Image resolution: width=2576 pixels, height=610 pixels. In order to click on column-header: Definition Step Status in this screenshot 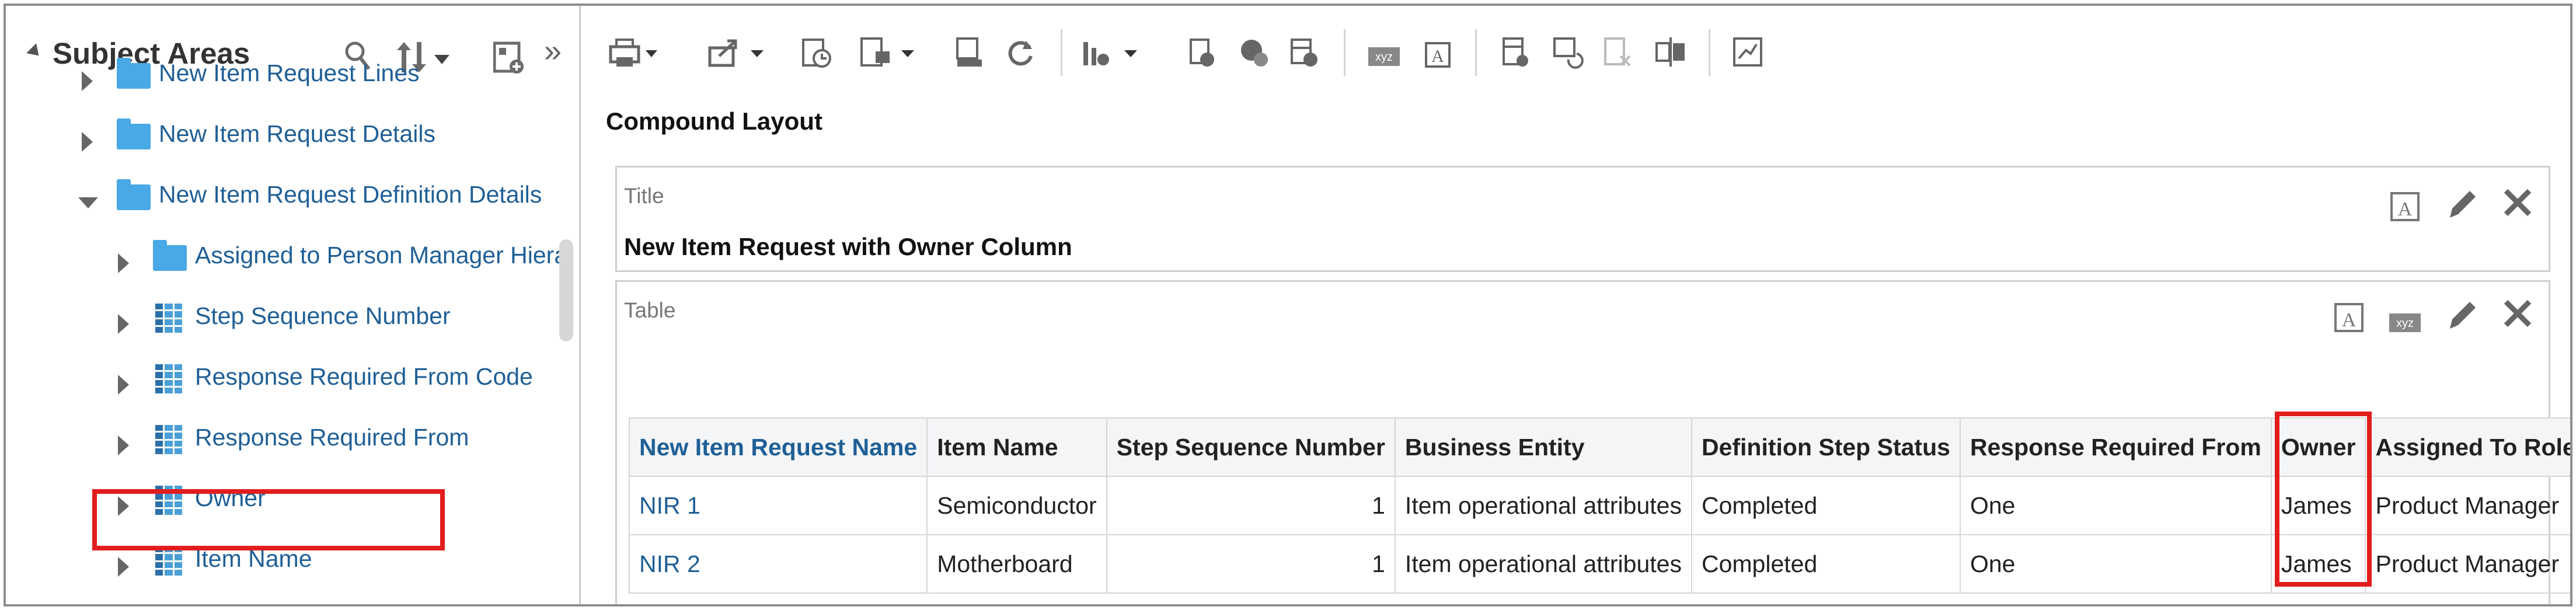, I will do `click(1826, 447)`.